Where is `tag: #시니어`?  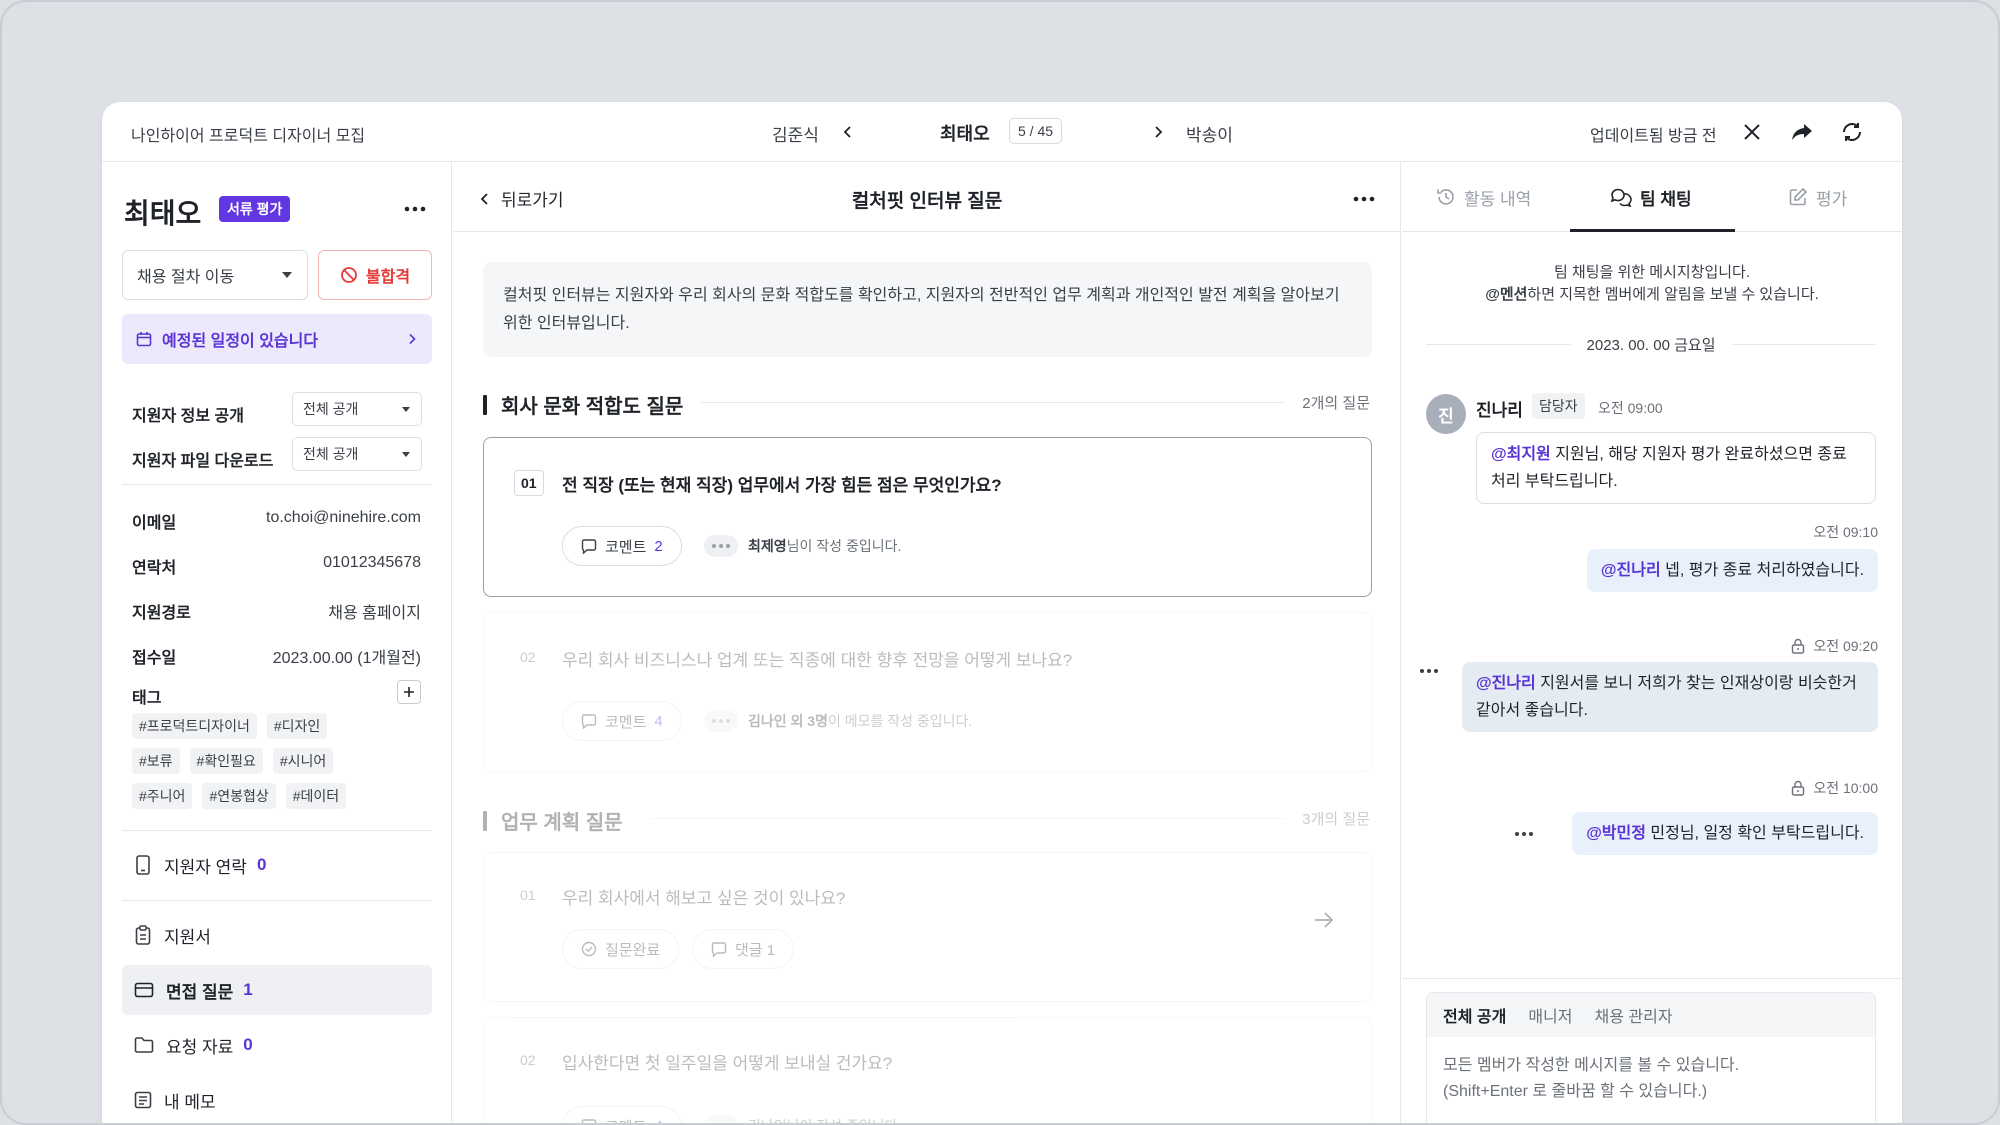
tag: #시니어 is located at coordinates (303, 761).